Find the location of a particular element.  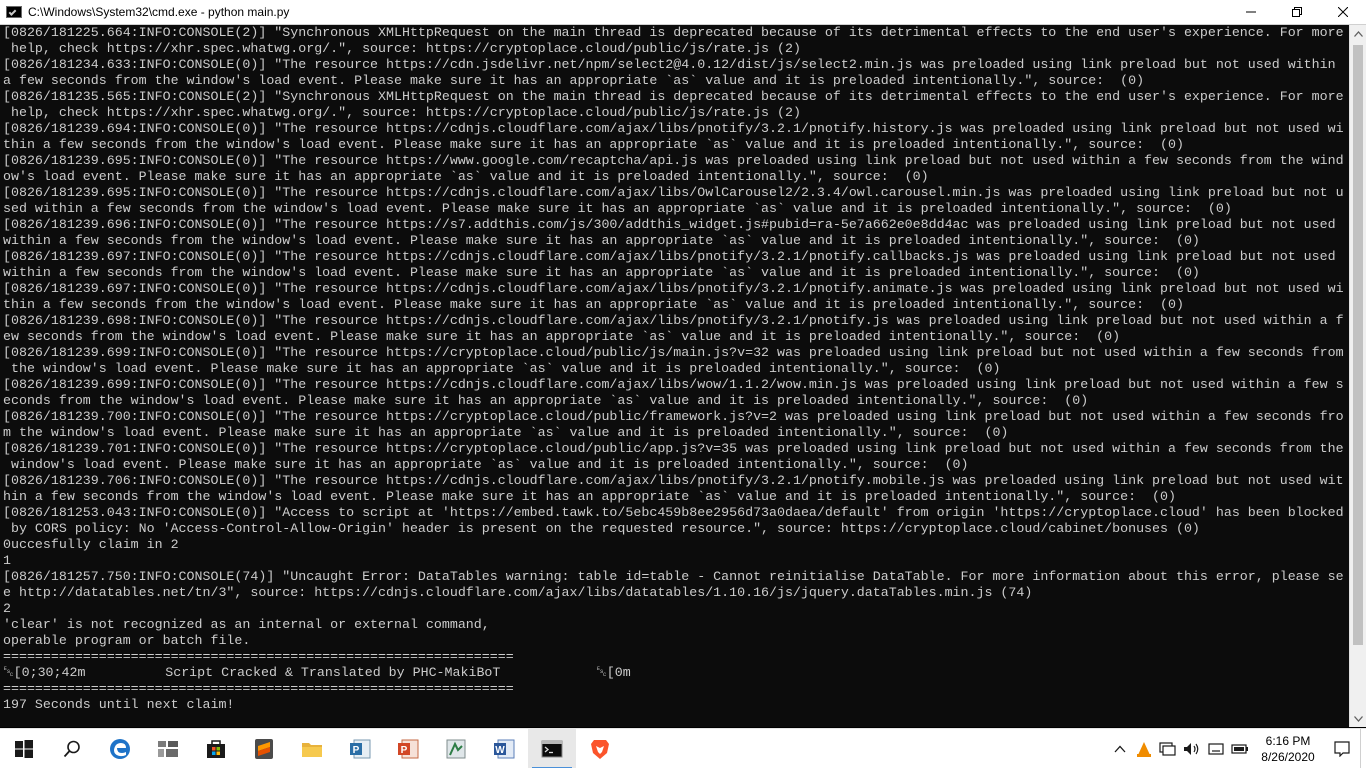

task-view-icon is located at coordinates (168, 748).